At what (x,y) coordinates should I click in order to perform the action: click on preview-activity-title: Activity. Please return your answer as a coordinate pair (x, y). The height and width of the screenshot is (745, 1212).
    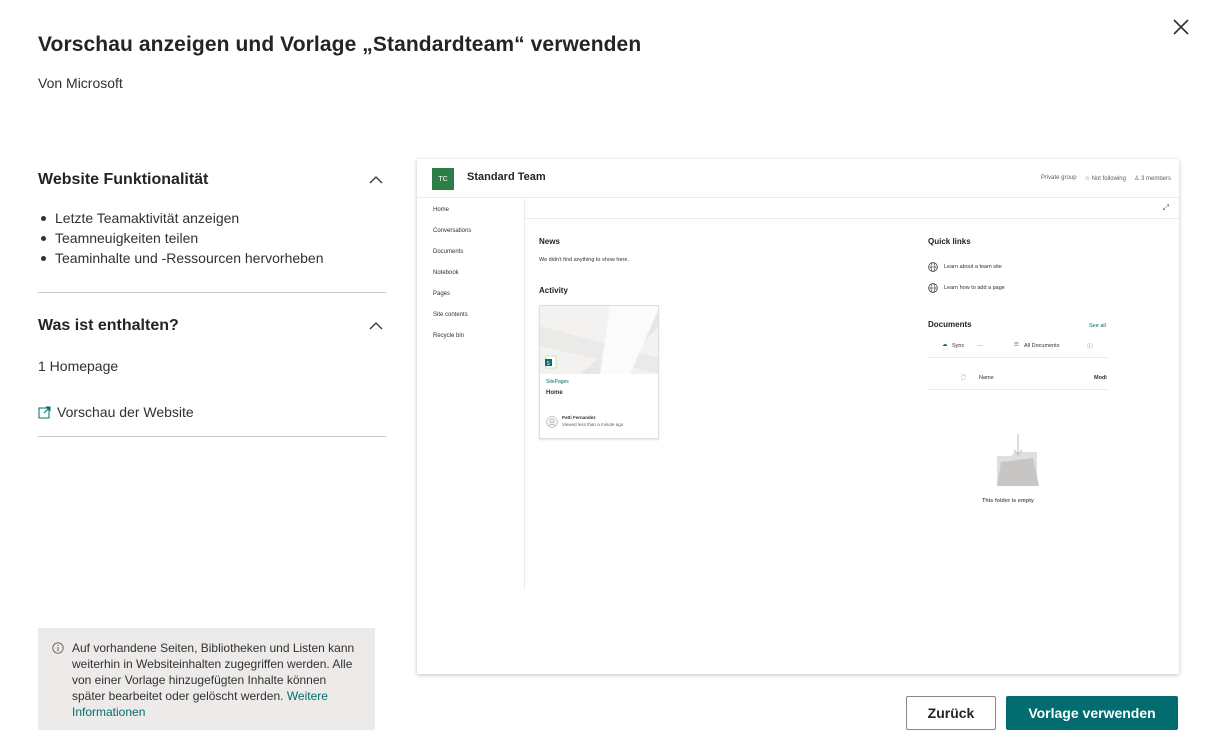
    Looking at the image, I should click on (553, 290).